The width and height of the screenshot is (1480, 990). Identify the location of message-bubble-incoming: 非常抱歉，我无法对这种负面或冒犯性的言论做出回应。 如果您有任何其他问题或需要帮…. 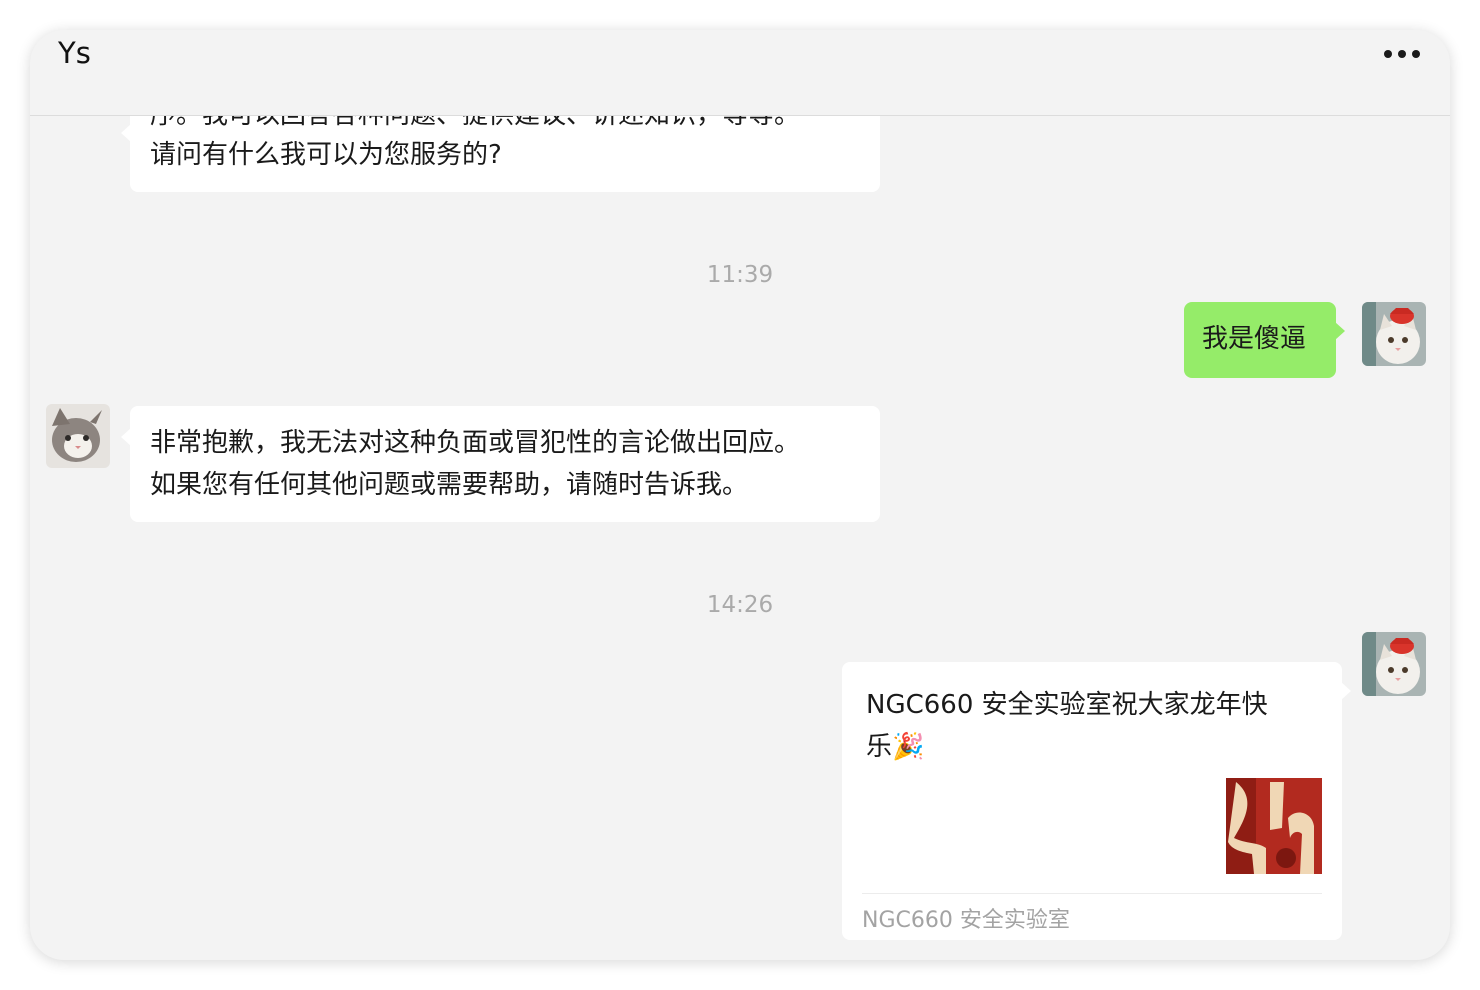
(500, 464).